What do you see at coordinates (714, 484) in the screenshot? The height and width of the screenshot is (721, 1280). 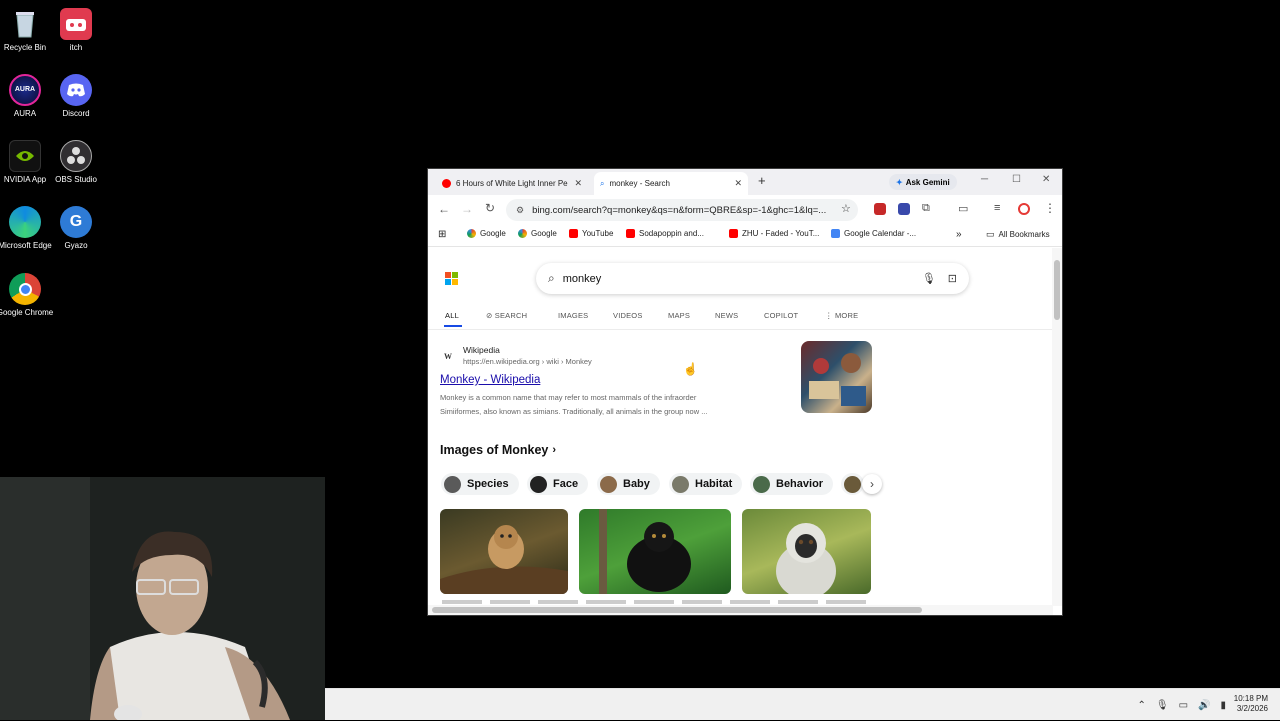 I see `chip-label: Habitat` at bounding box center [714, 484].